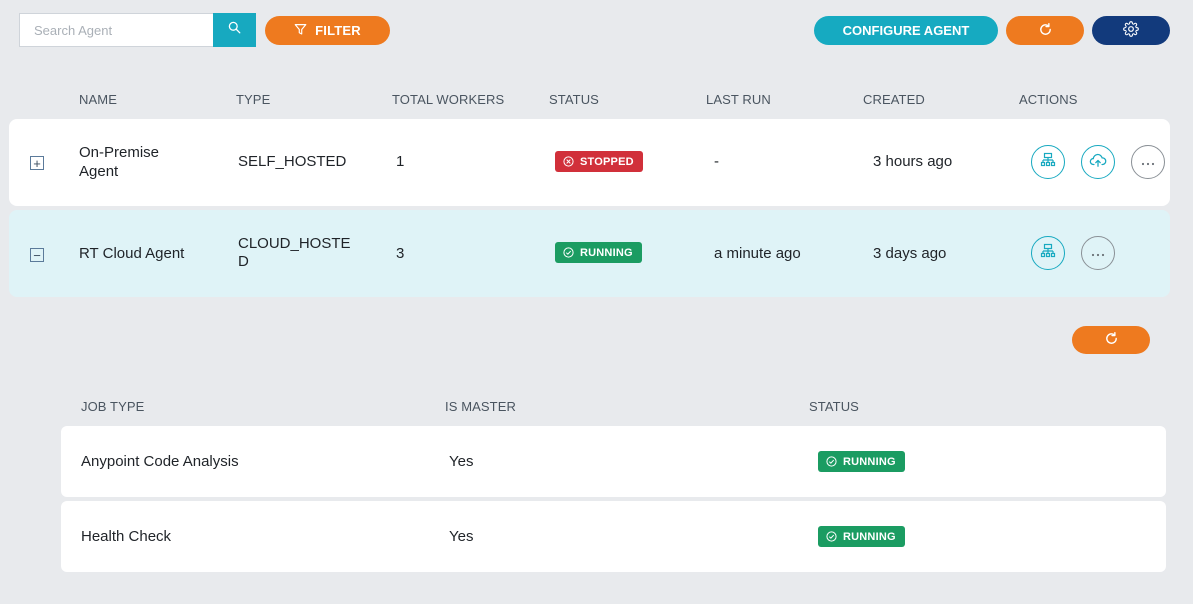 The height and width of the screenshot is (604, 1193). Describe the element at coordinates (338, 30) in the screenshot. I see `filter-label: FILTER` at that location.